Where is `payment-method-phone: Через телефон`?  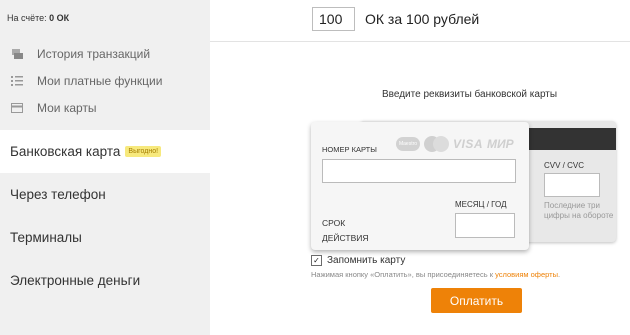 payment-method-phone: Через телефон is located at coordinates (105, 194).